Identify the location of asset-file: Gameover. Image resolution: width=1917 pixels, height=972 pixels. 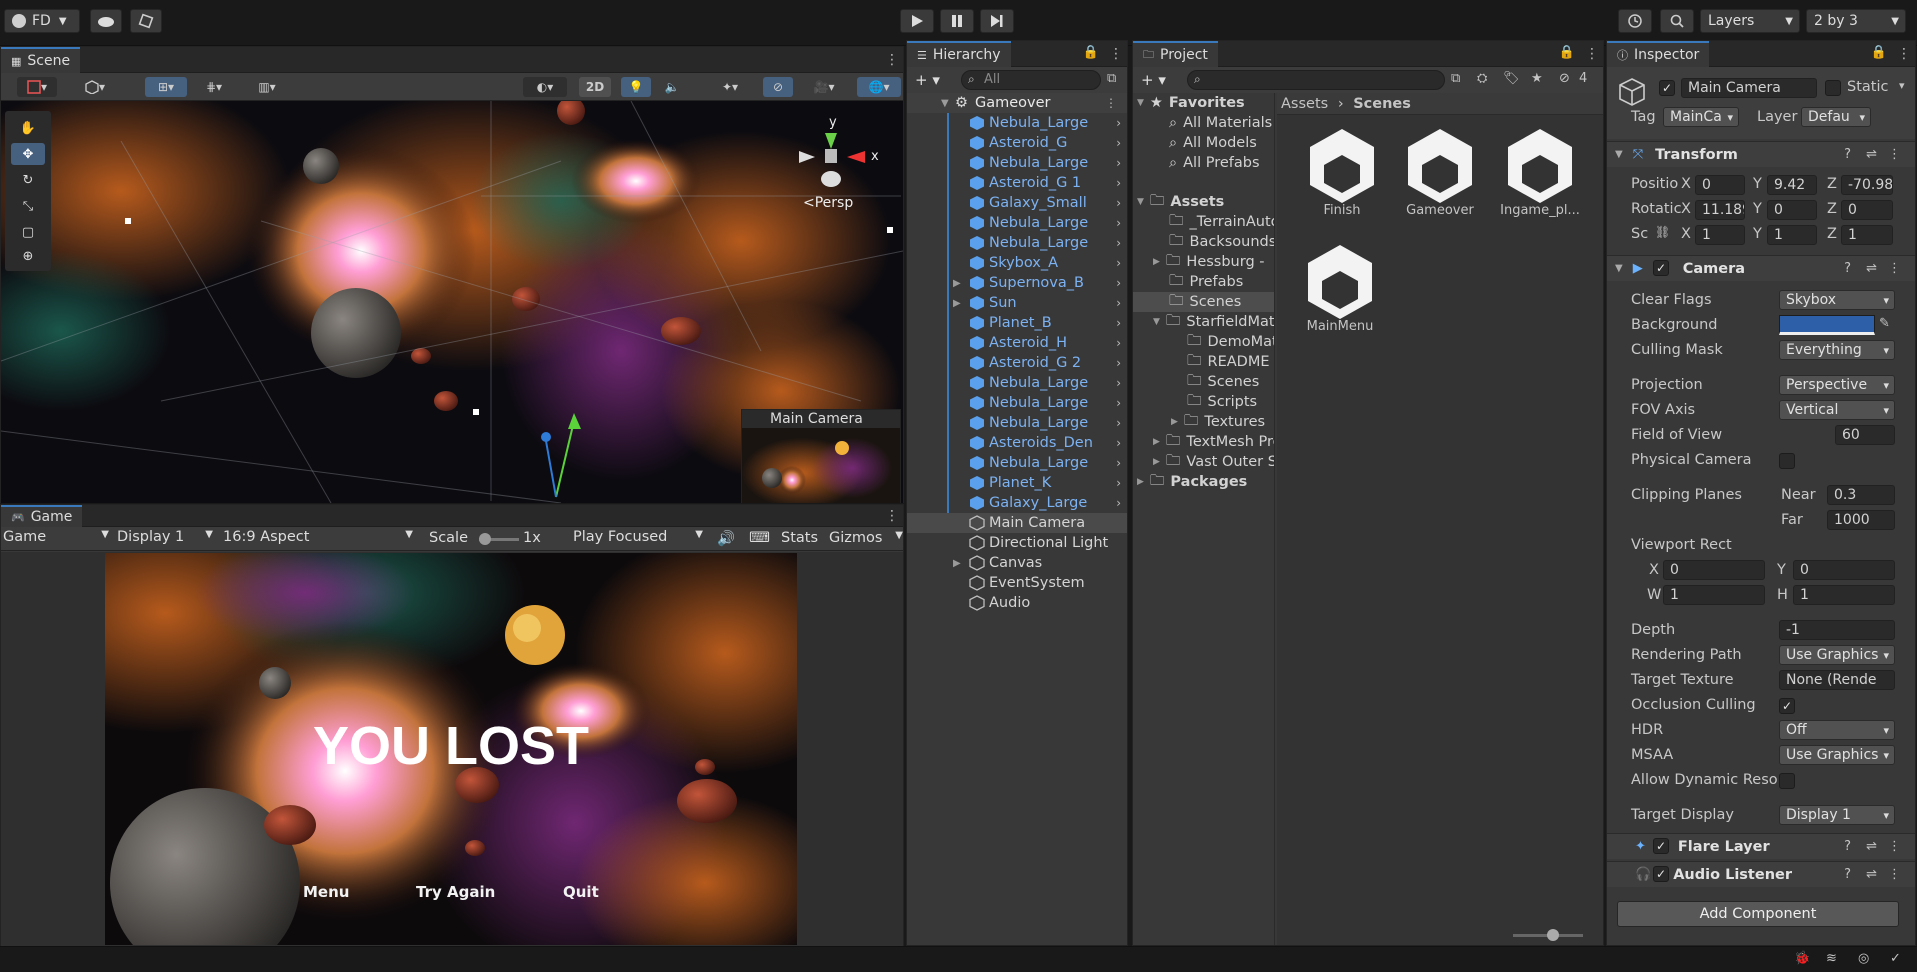
(1440, 171).